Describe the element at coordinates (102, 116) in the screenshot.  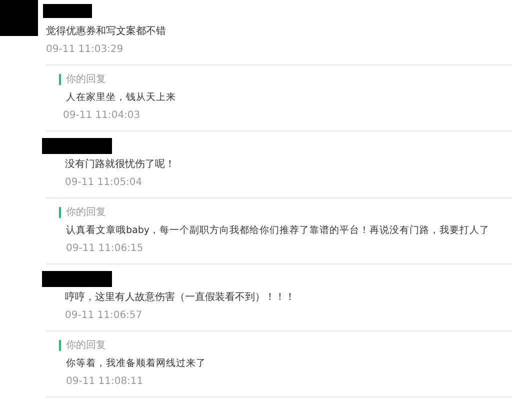
I see `reply-time: 09-11 11:04:03` at that location.